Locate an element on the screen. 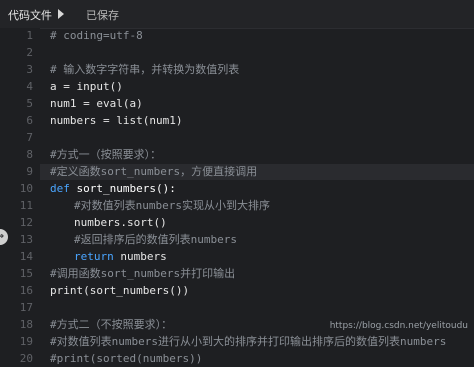 The image size is (474, 367). code-line: 11 #对数值列表numbers实现从小到大排序 is located at coordinates (237, 206).